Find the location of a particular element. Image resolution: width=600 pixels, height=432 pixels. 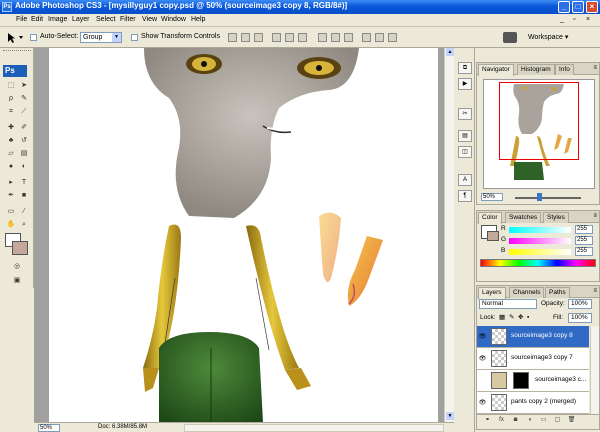

tab-info: Info is located at coordinates (564, 69).